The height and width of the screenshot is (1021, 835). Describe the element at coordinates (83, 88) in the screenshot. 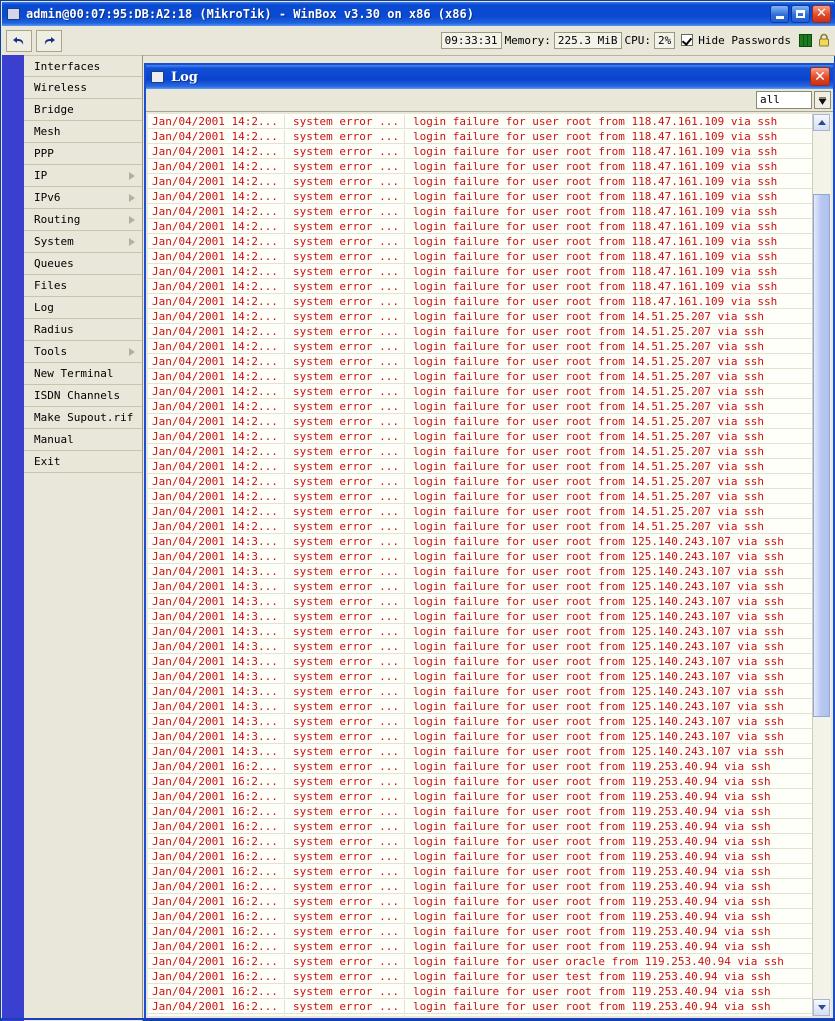

I see `menu-item-wireless: Wireless` at that location.